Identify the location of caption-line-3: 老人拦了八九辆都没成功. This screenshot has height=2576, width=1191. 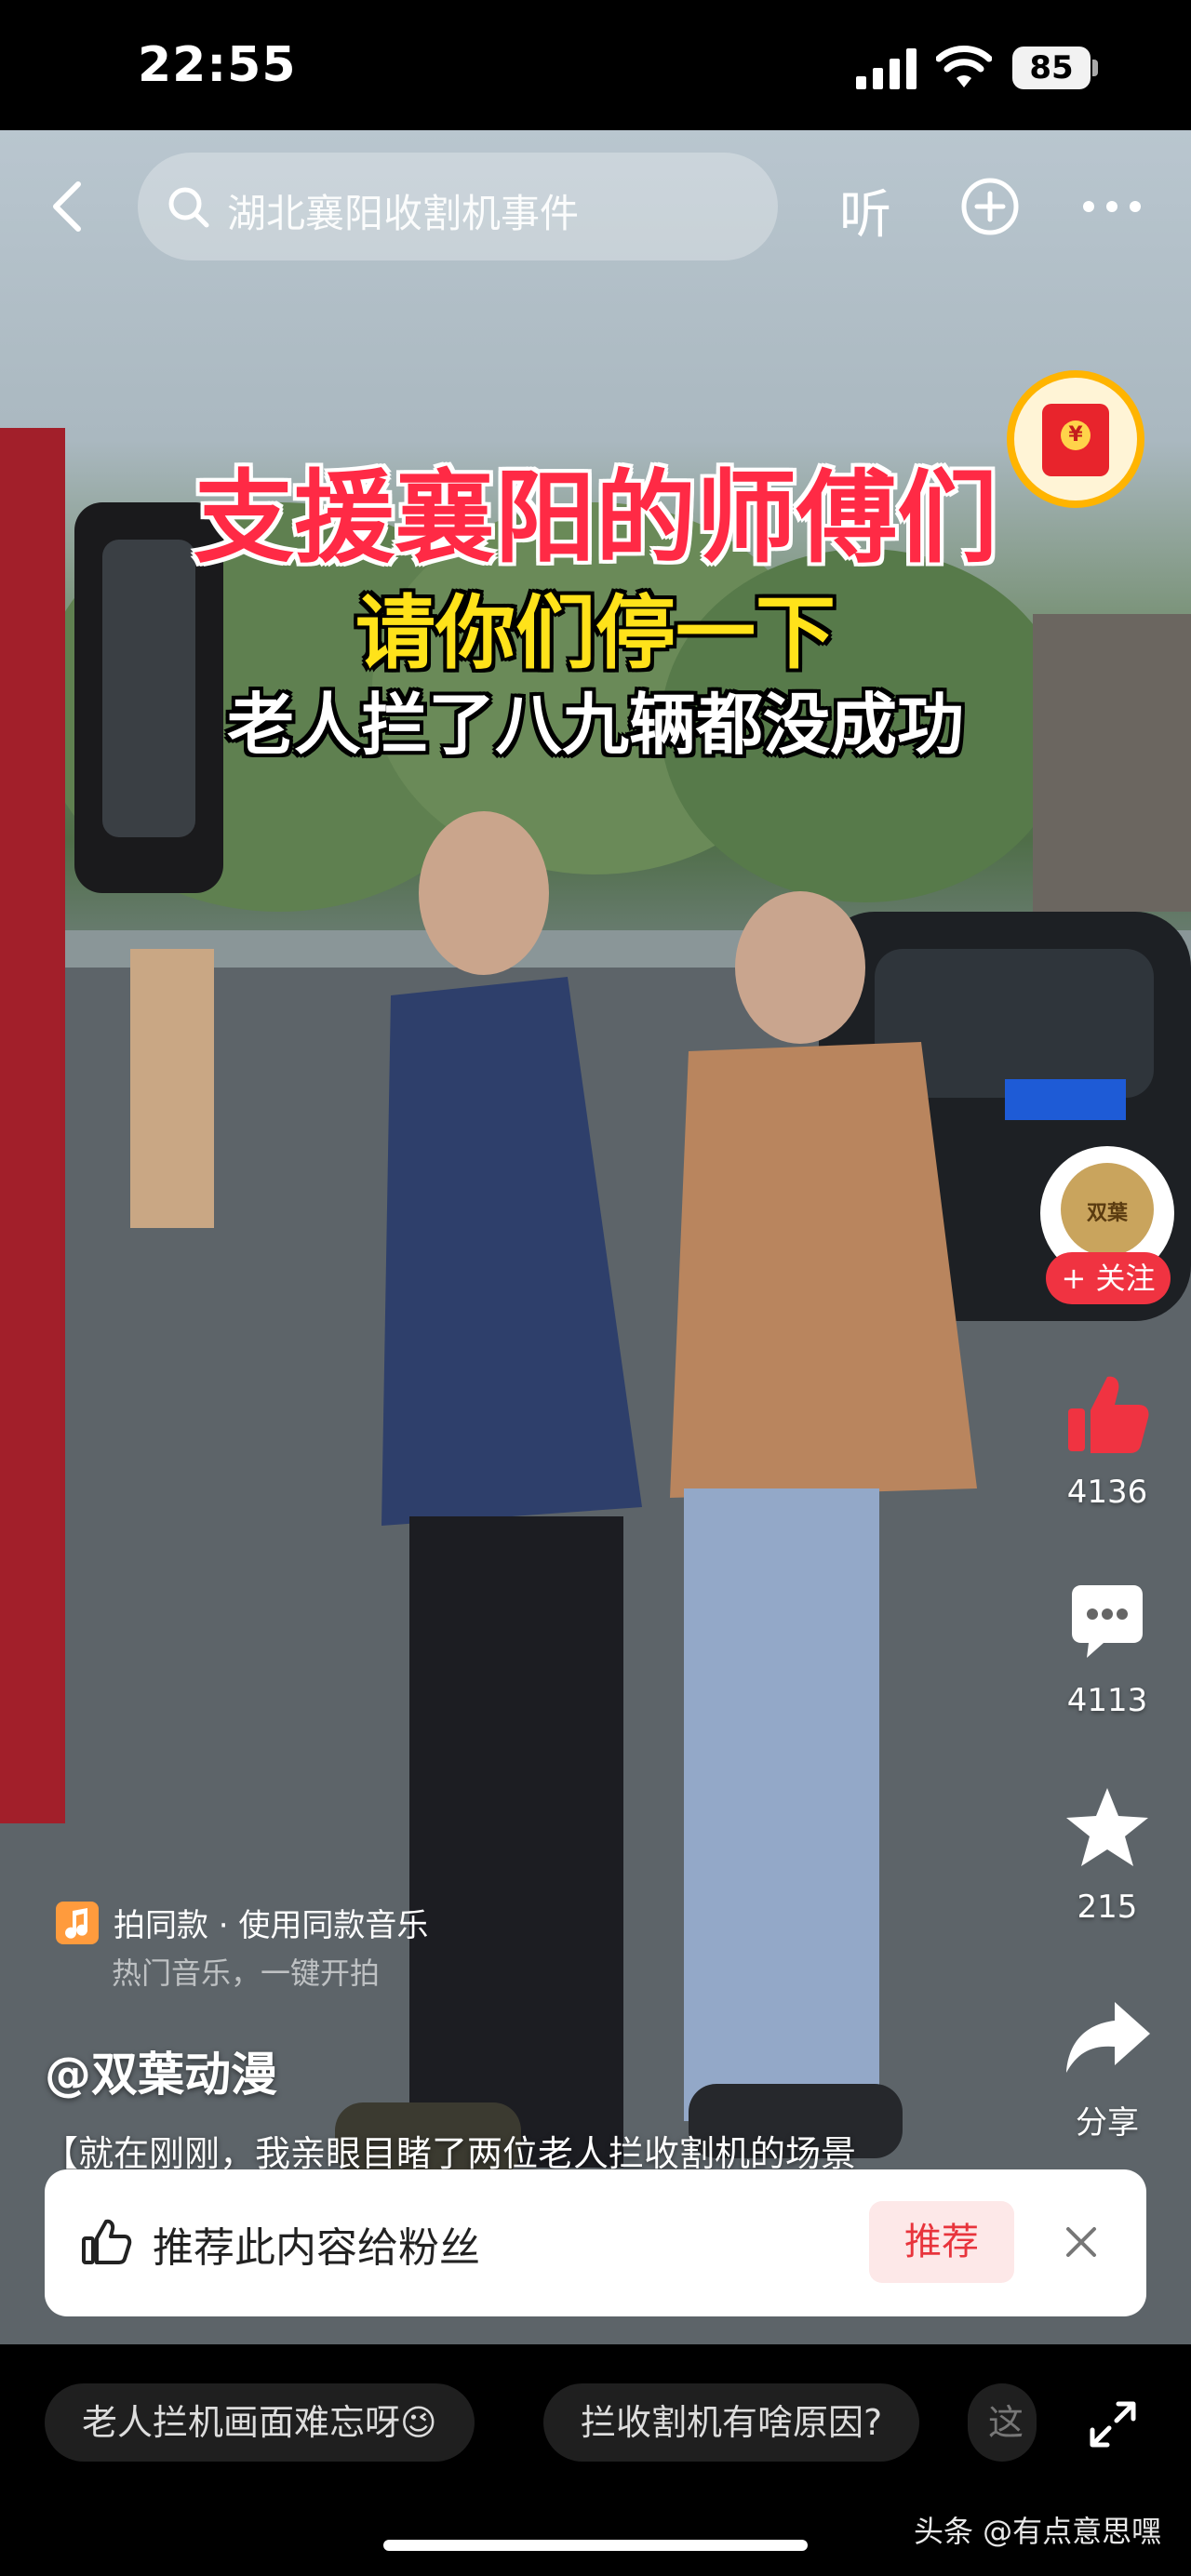
(595, 725).